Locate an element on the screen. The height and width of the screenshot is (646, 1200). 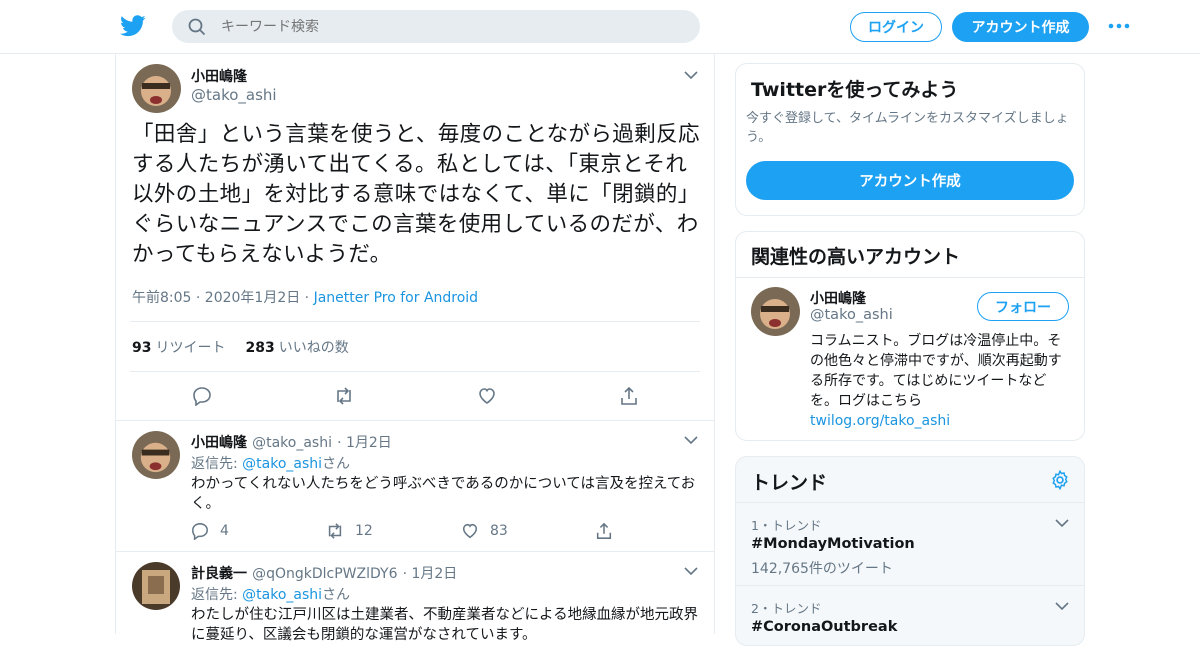
login-button: ログイン is located at coordinates (896, 27).